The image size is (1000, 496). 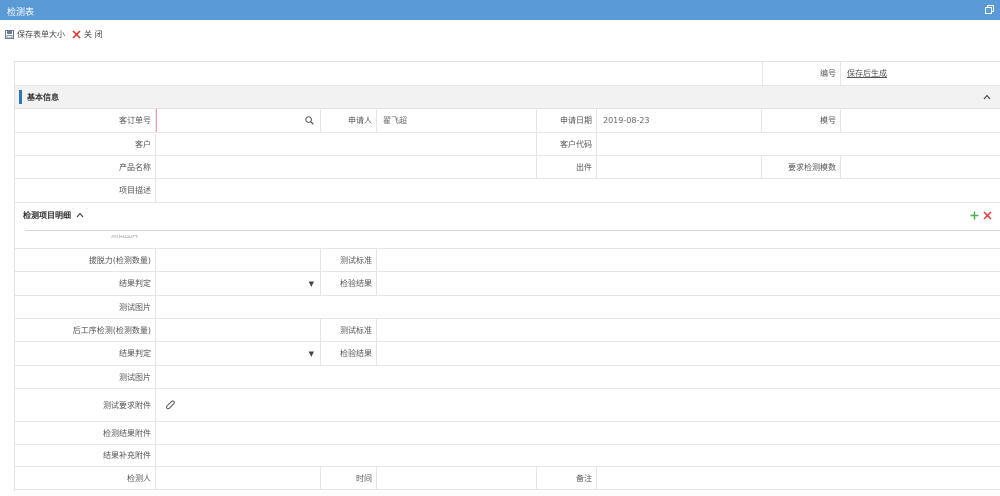 I want to click on piece-input, so click(x=679, y=167).